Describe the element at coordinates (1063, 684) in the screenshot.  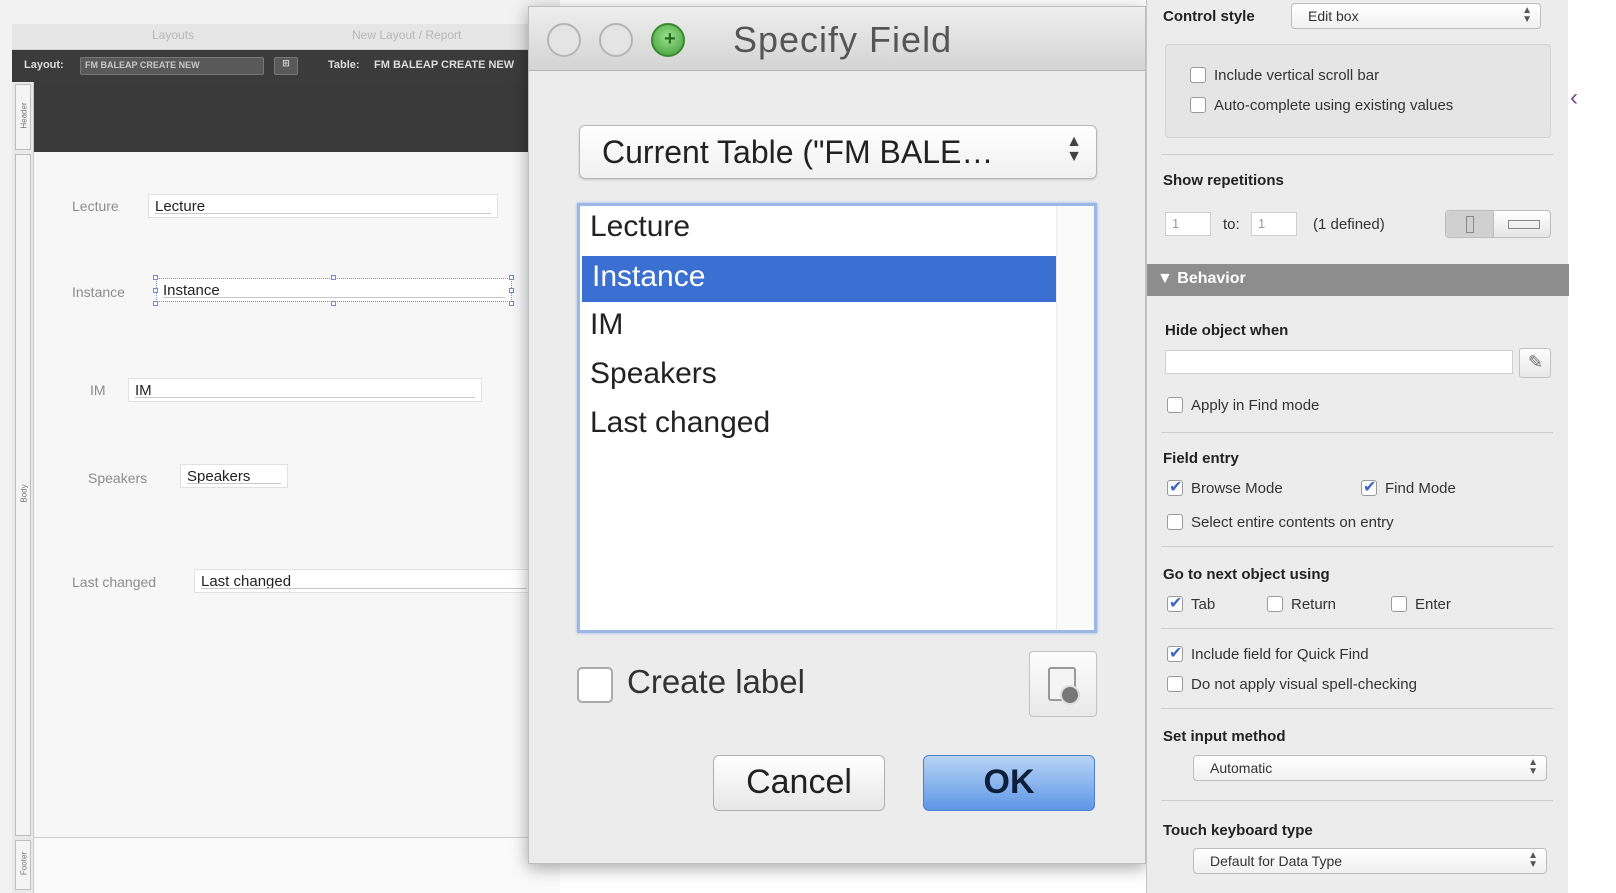
I see `field-options-button` at that location.